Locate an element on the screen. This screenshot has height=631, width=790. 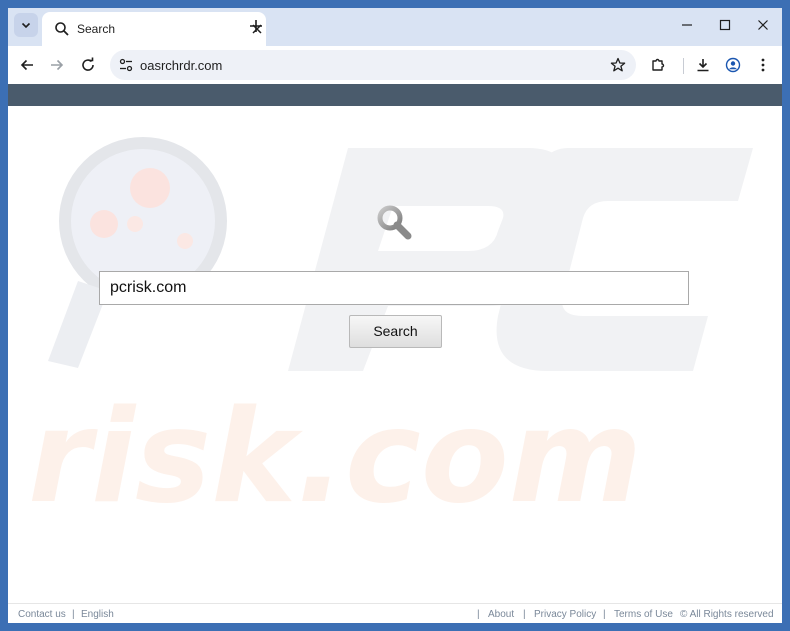
back-arrow-icon is located at coordinates (26, 65).